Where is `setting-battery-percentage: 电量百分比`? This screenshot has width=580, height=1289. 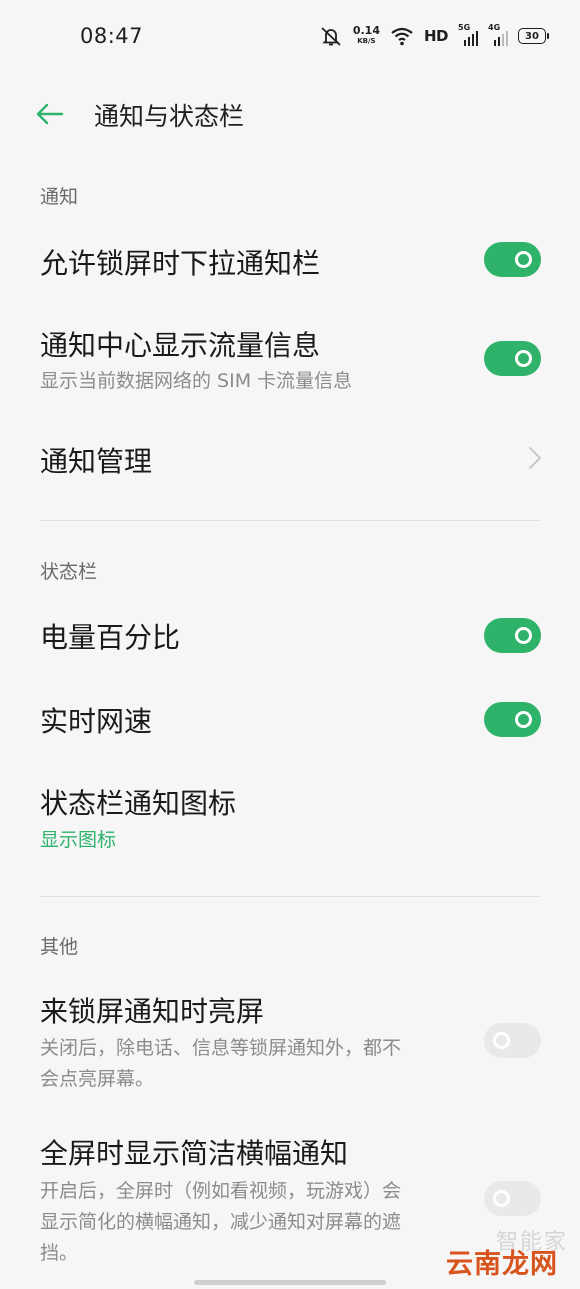
setting-battery-percentage: 电量百分比 is located at coordinates (290, 636).